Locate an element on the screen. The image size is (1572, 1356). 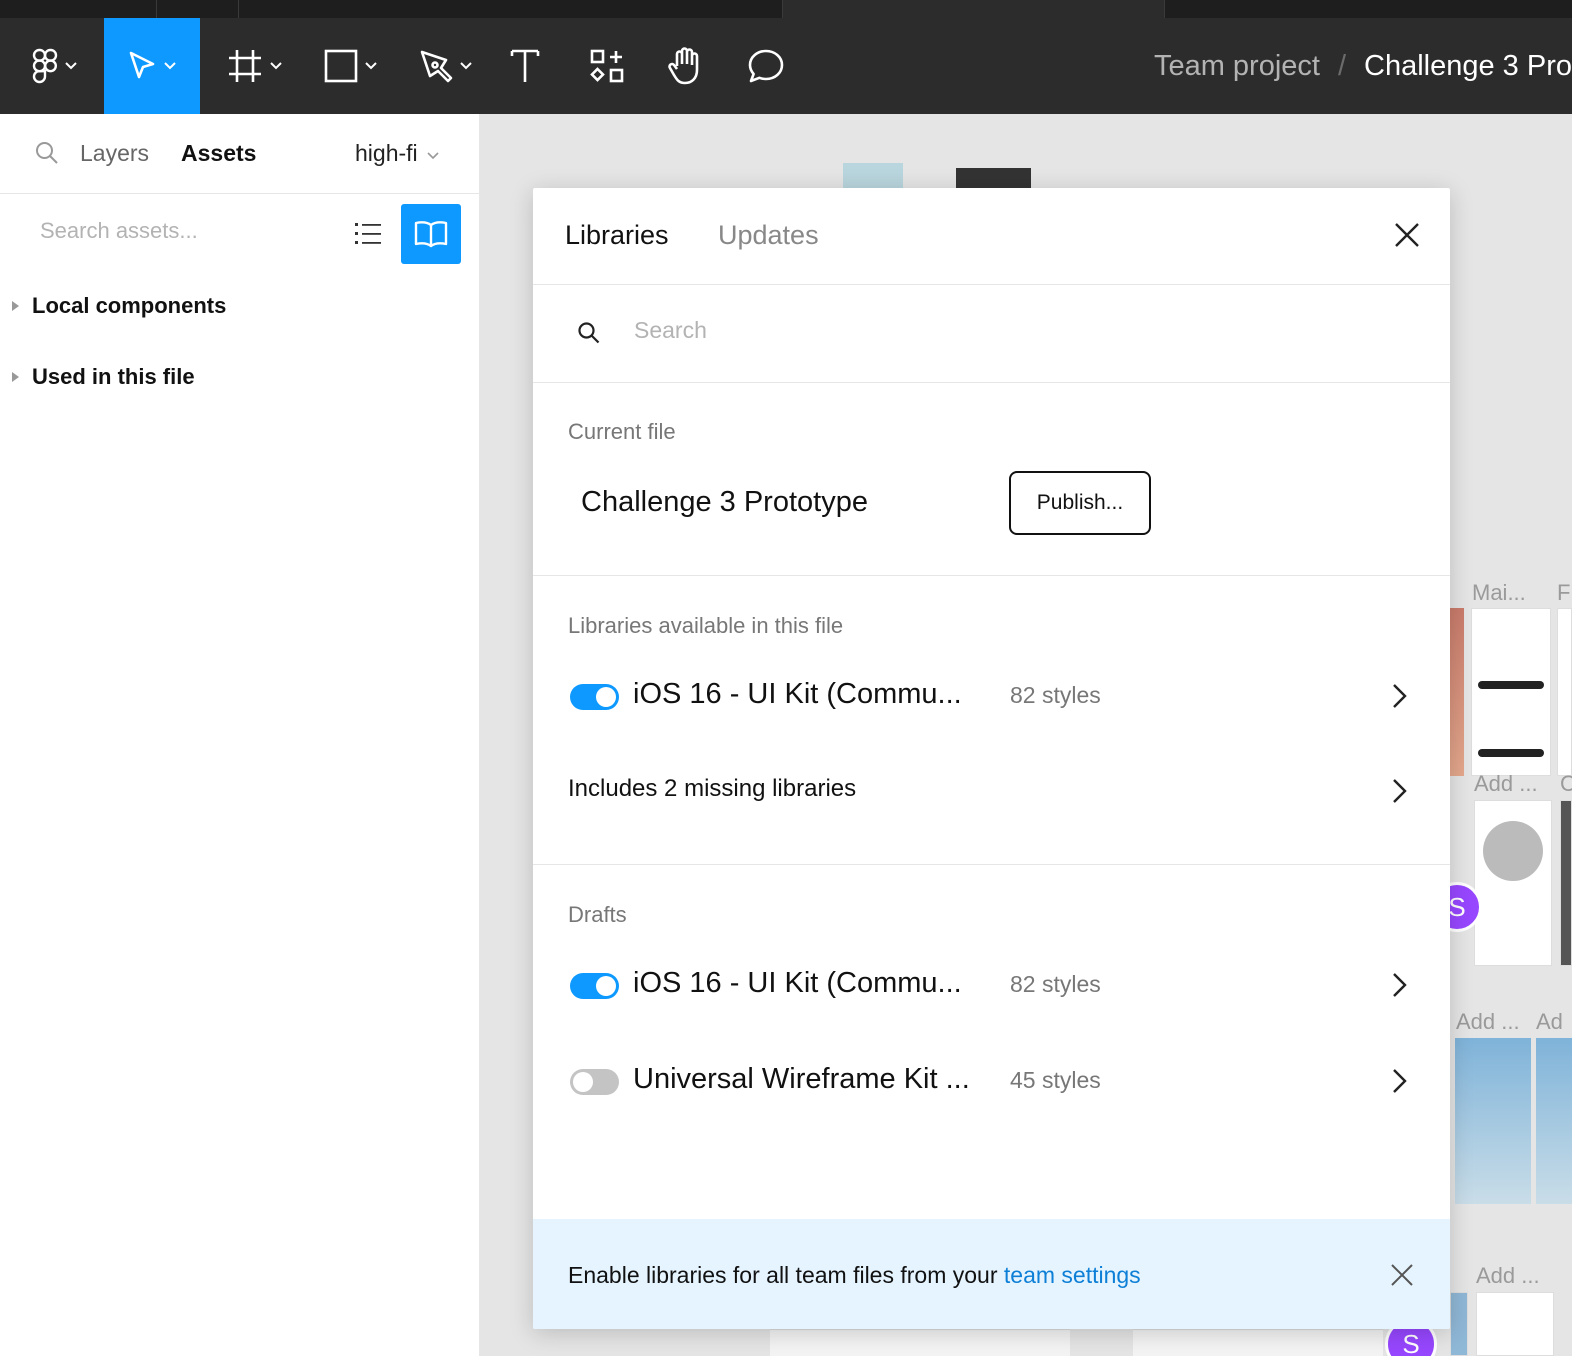
assets-search-input is located at coordinates (180, 231).